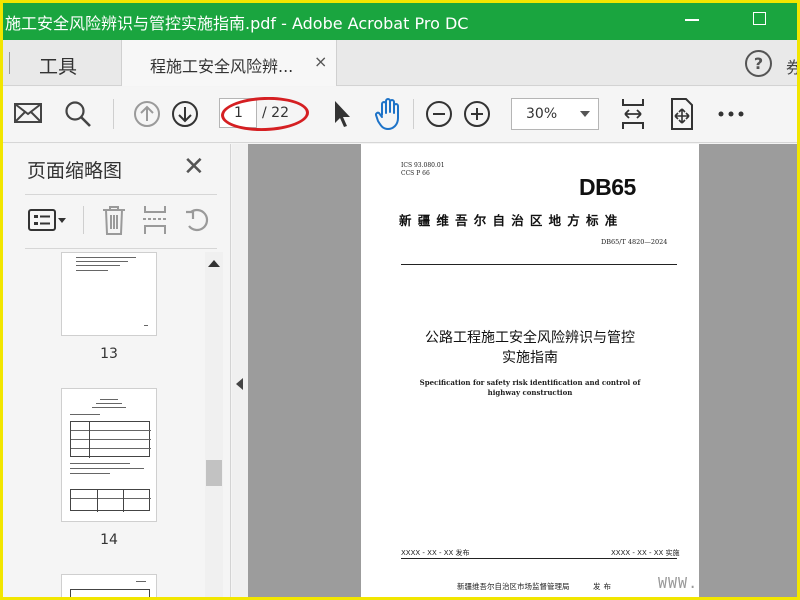 The image size is (800, 600). What do you see at coordinates (530, 358) in the screenshot?
I see `title-line: 实施指南` at bounding box center [530, 358].